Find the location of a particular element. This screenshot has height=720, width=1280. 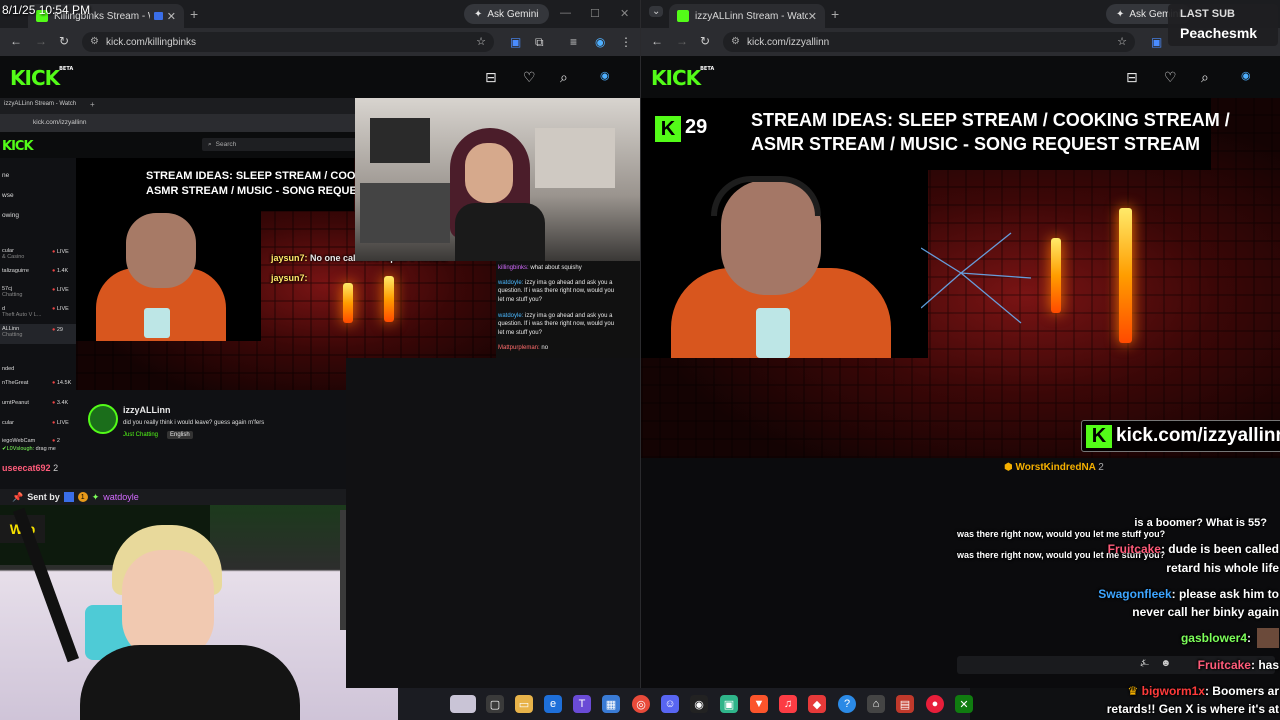

nested-nav-following: owing is located at coordinates (10, 215).